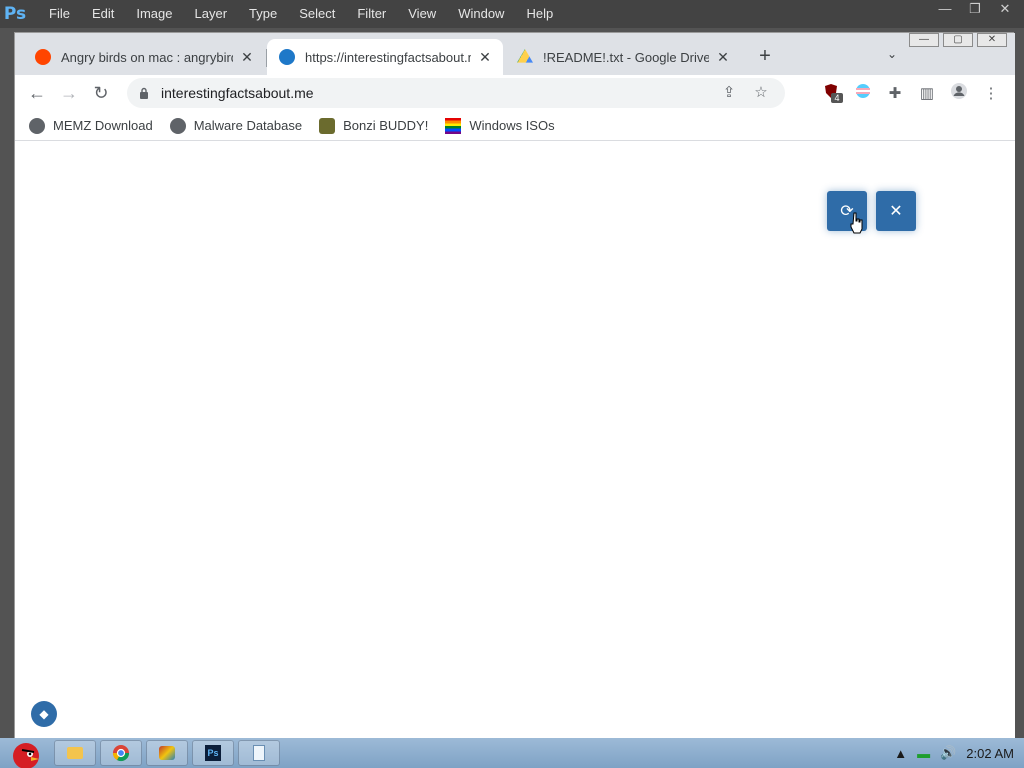 This screenshot has width=1024, height=768. I want to click on reload-icon: ↻, so click(101, 93).